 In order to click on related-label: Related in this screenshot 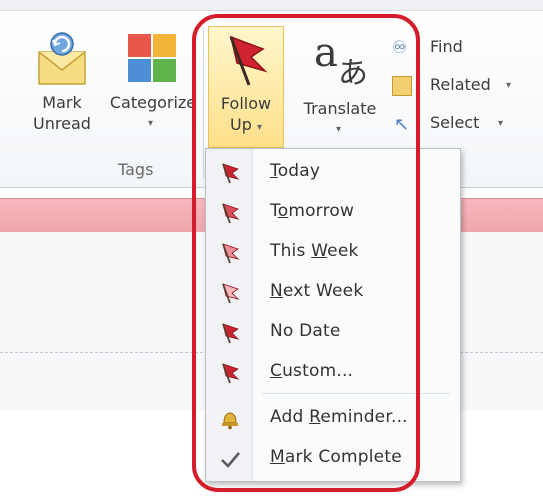, I will do `click(460, 84)`.